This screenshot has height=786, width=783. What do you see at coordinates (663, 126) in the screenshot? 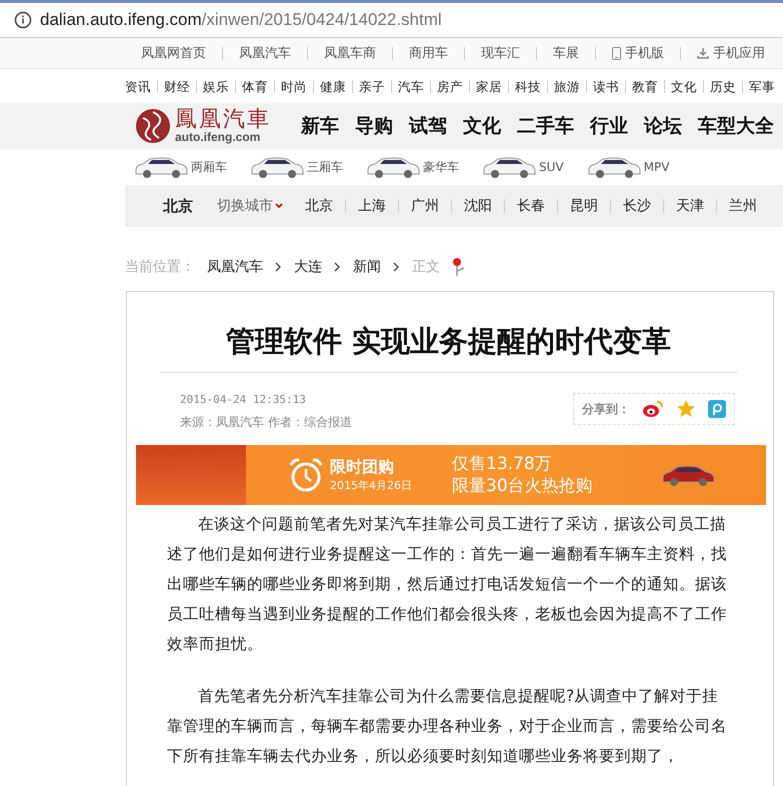
I see `main-nav-link: 论坛` at bounding box center [663, 126].